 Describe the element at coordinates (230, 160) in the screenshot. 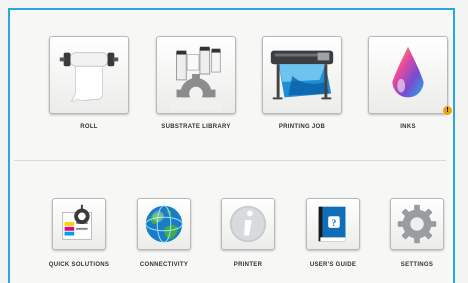

I see `row-divider` at that location.